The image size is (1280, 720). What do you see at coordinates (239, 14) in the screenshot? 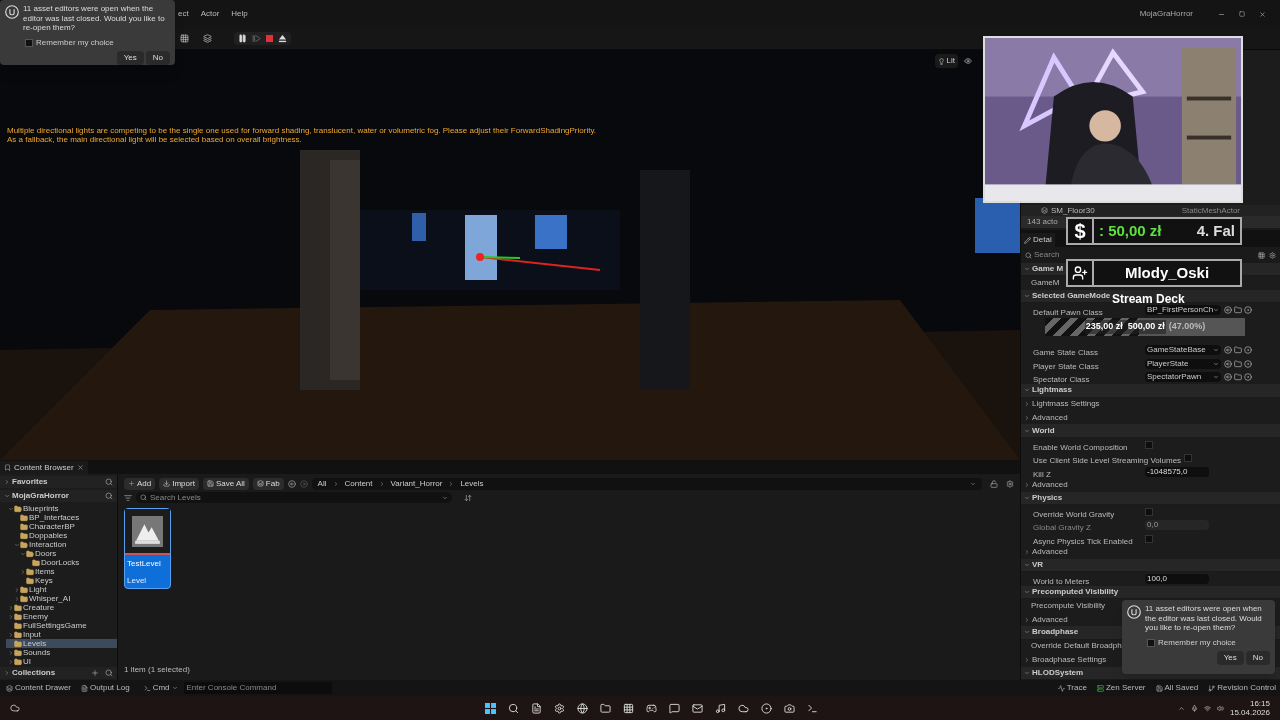
I see `menu-item: Help` at bounding box center [239, 14].